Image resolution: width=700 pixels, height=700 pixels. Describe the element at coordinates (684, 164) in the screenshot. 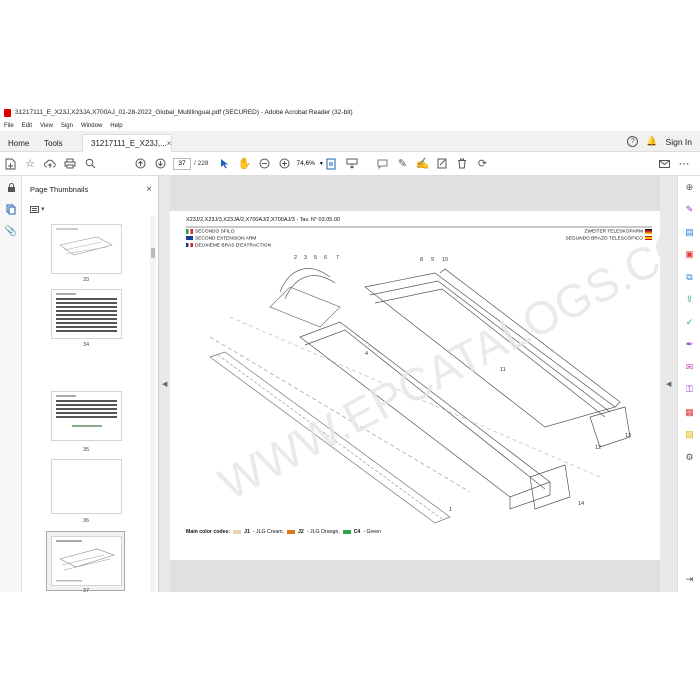

I see `more-options-icon: ⋯` at that location.